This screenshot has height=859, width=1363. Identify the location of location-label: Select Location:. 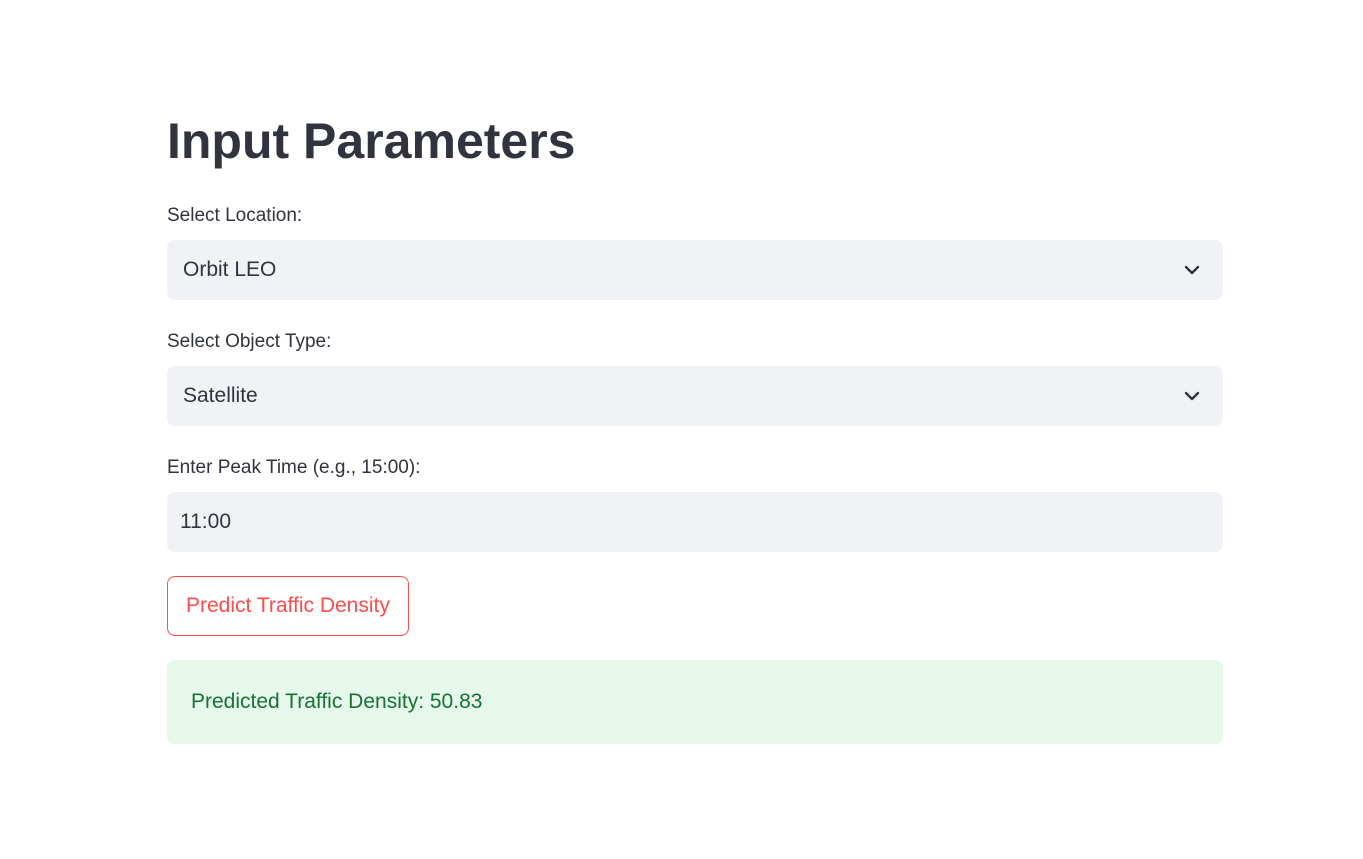
(235, 215).